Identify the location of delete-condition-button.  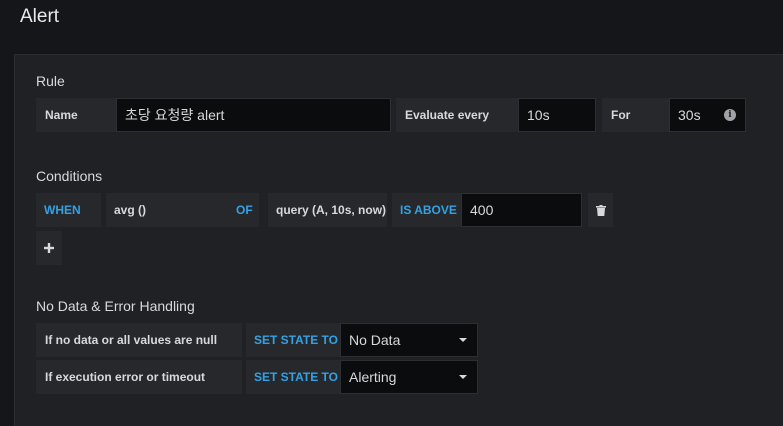
(600, 210).